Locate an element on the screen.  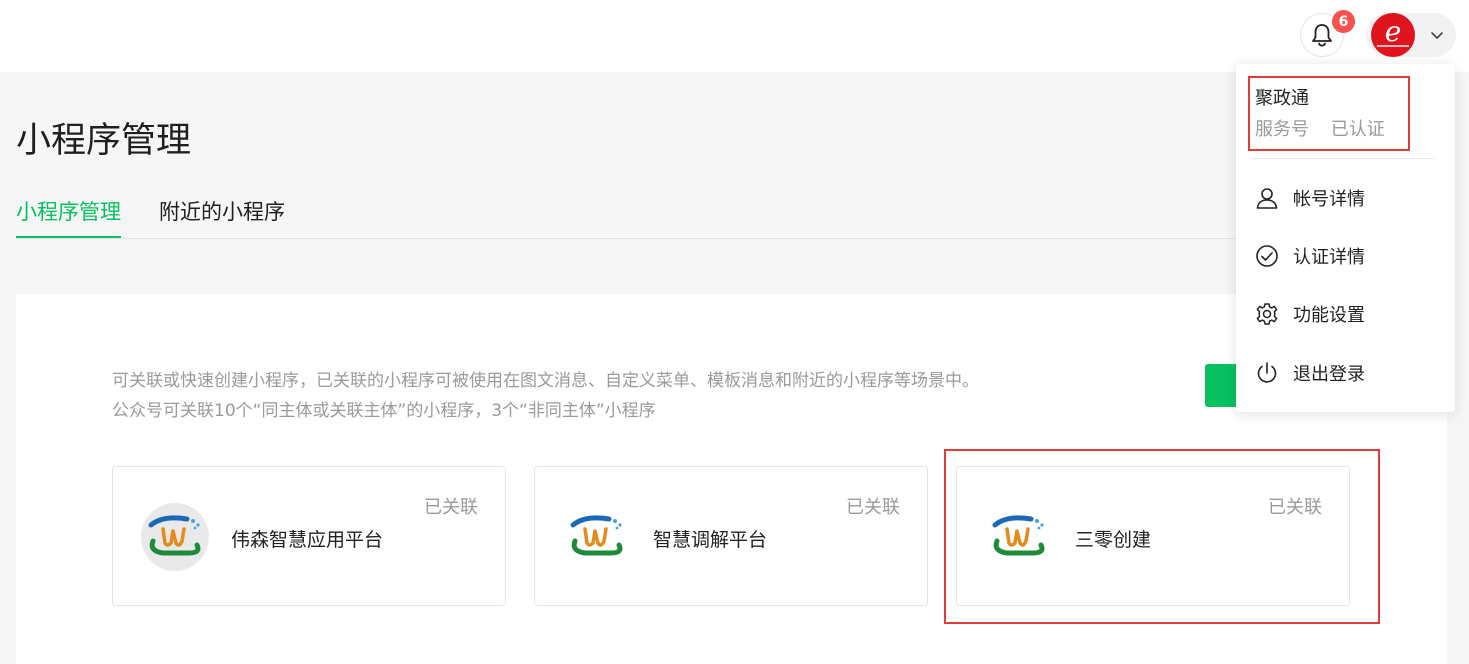
mini-program-card: 已关联 智慧调解平台 is located at coordinates (731, 536).